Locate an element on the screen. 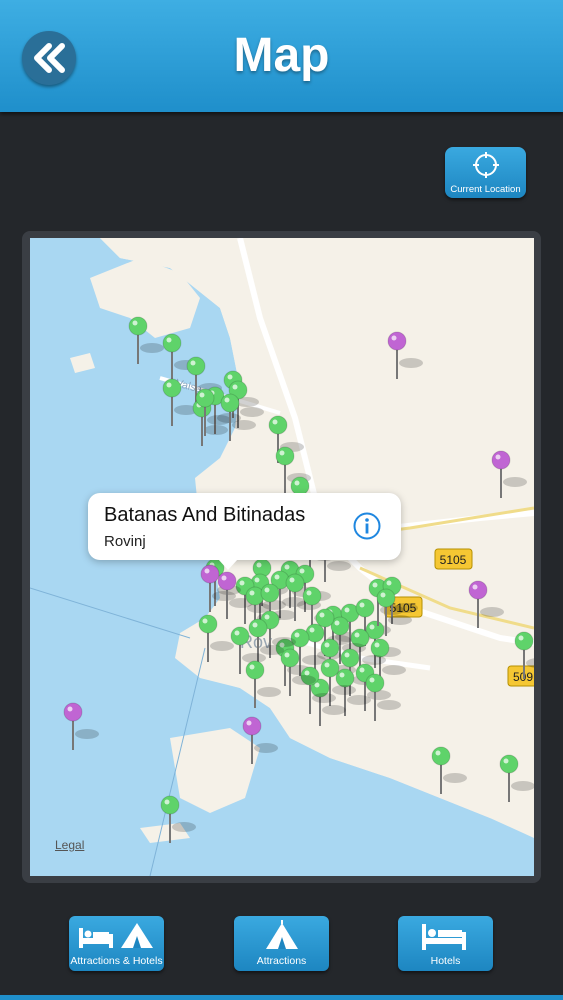  current-location-label: Current Location is located at coordinates (485, 189).